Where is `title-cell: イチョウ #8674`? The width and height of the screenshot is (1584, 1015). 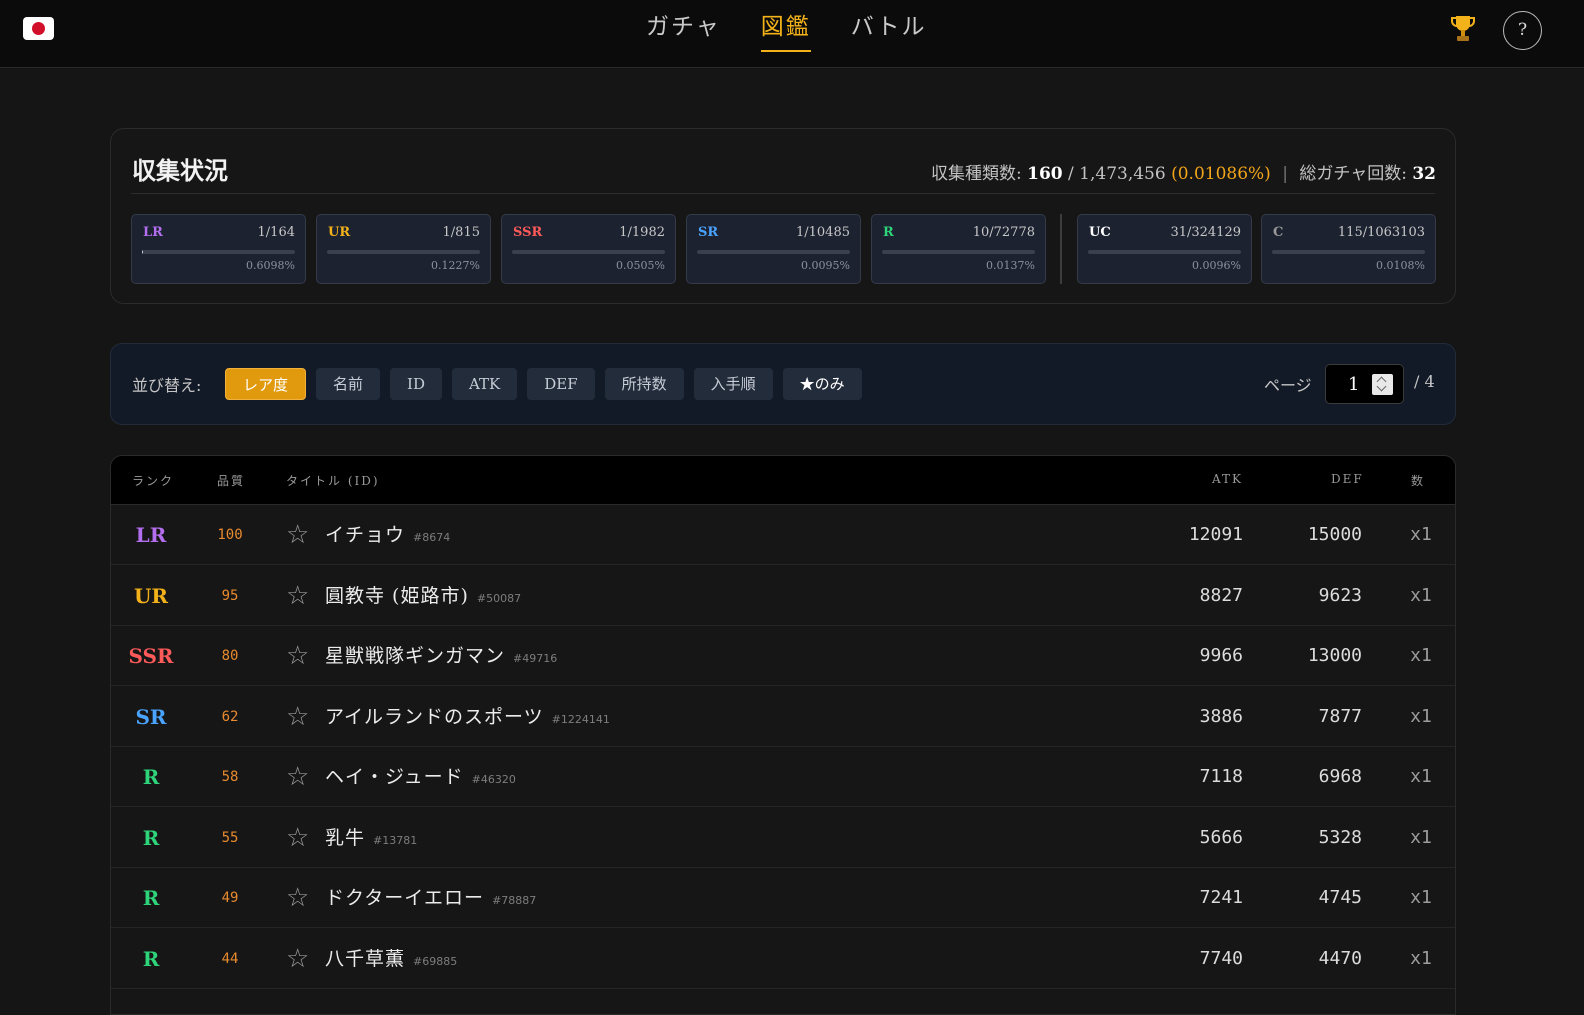 title-cell: イチョウ #8674 is located at coordinates (387, 536).